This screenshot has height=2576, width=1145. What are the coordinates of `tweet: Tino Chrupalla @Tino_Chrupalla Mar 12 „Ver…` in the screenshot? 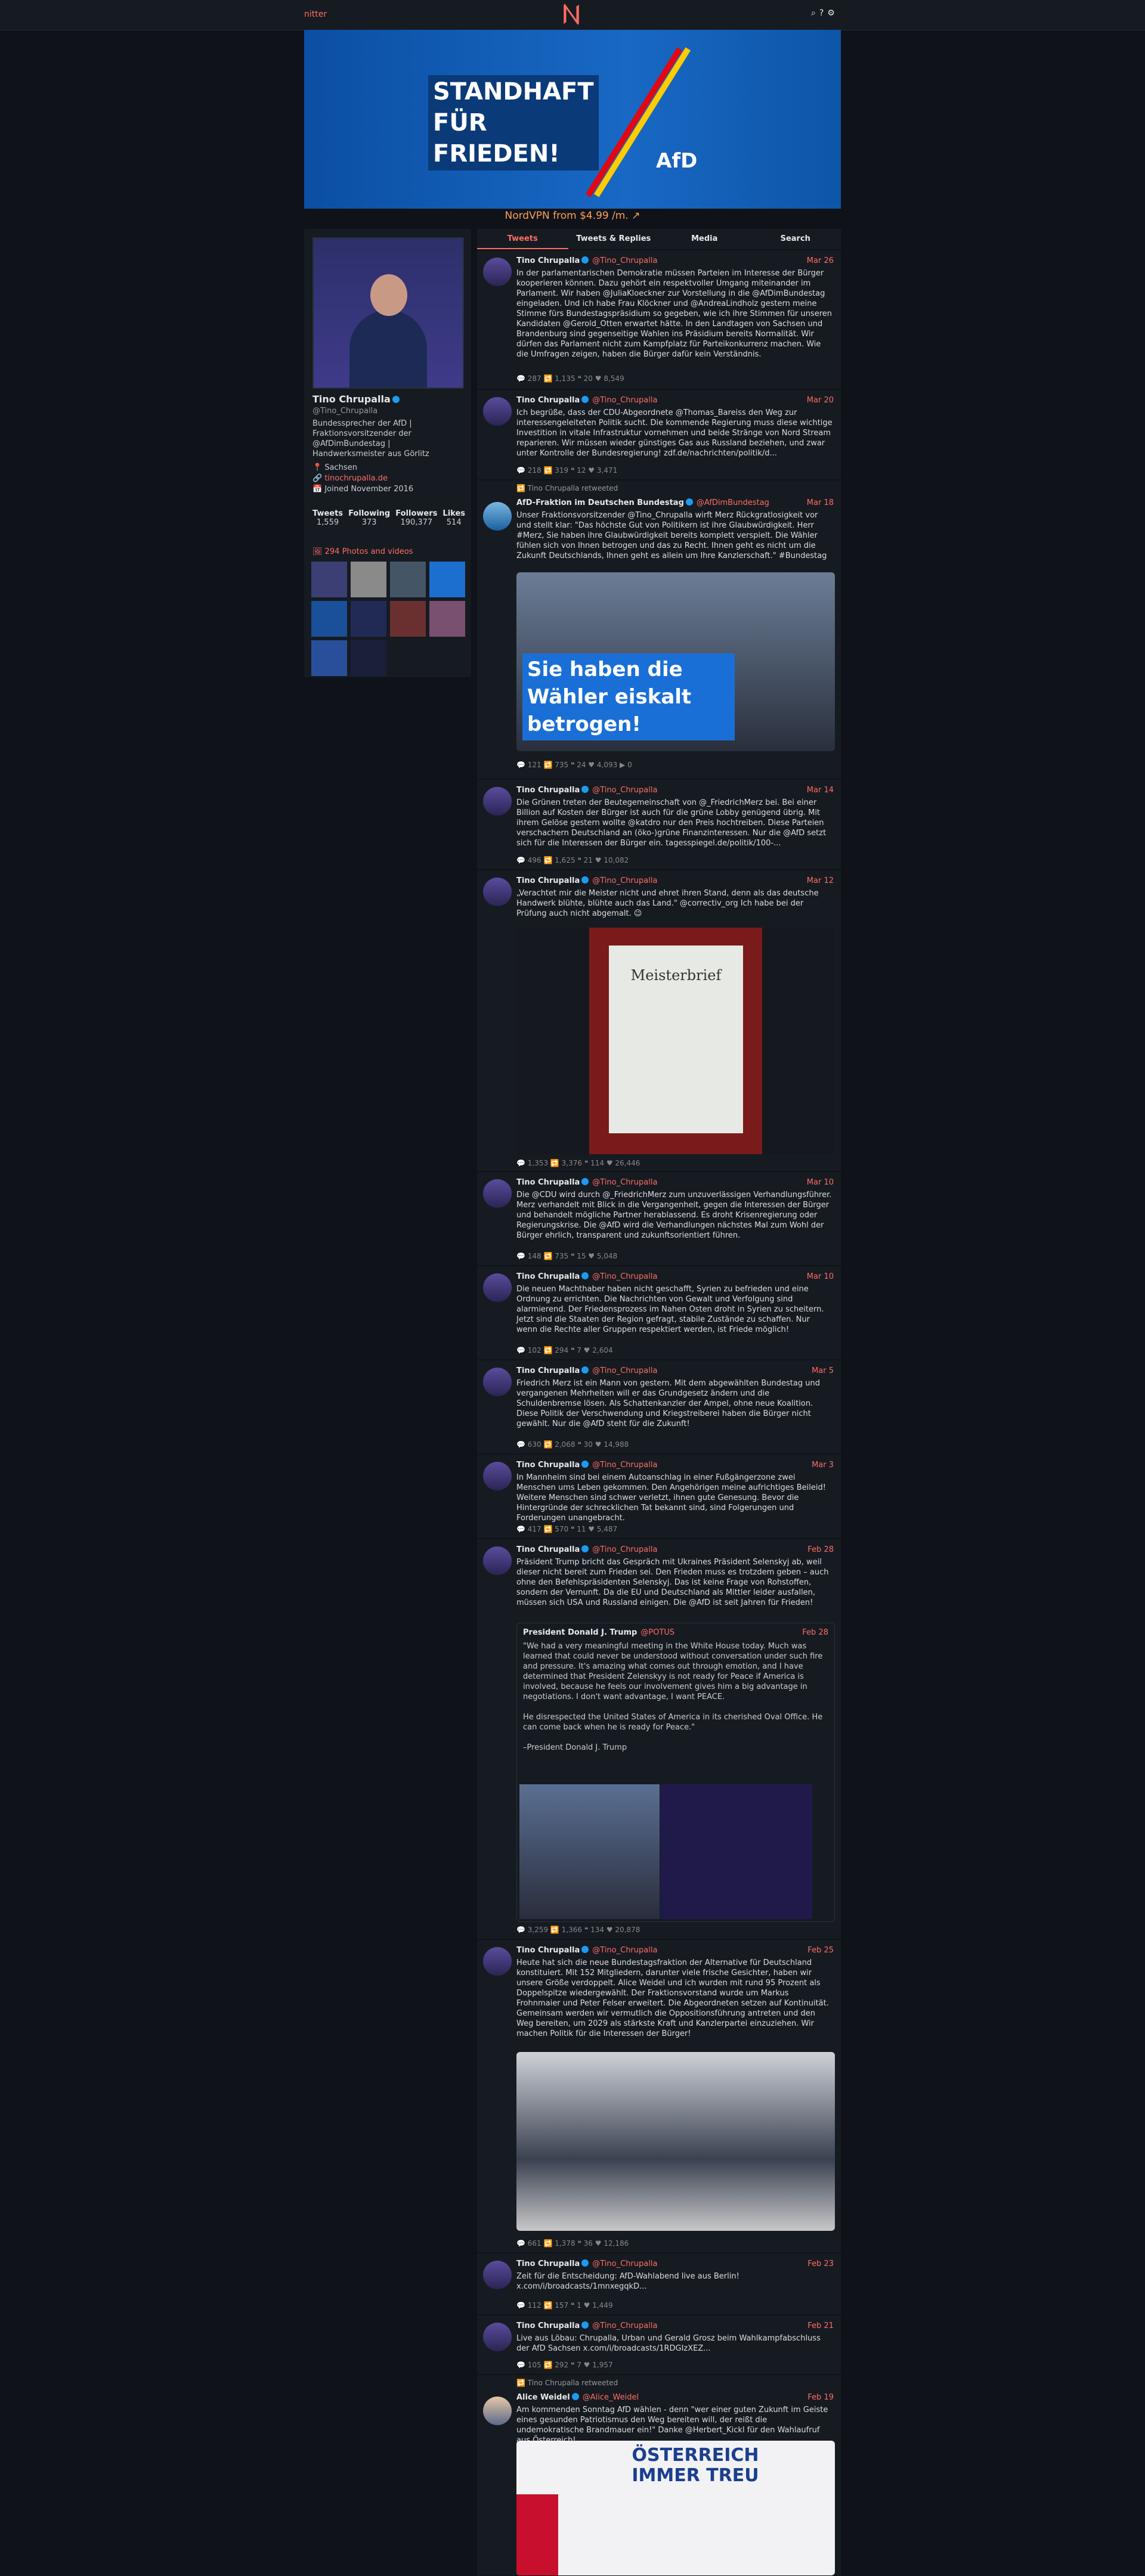 It's located at (659, 1020).